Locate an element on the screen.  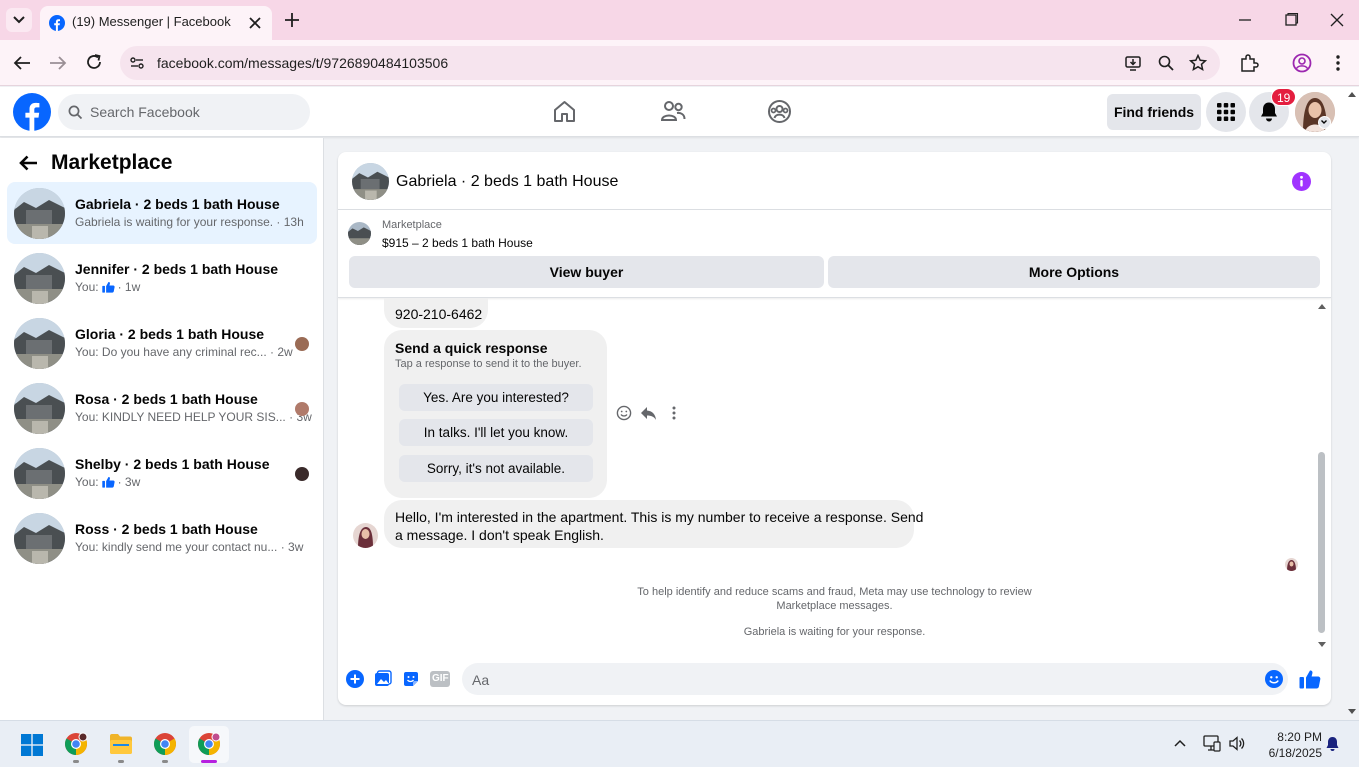
preview-text: You: is located at coordinates (87, 287).